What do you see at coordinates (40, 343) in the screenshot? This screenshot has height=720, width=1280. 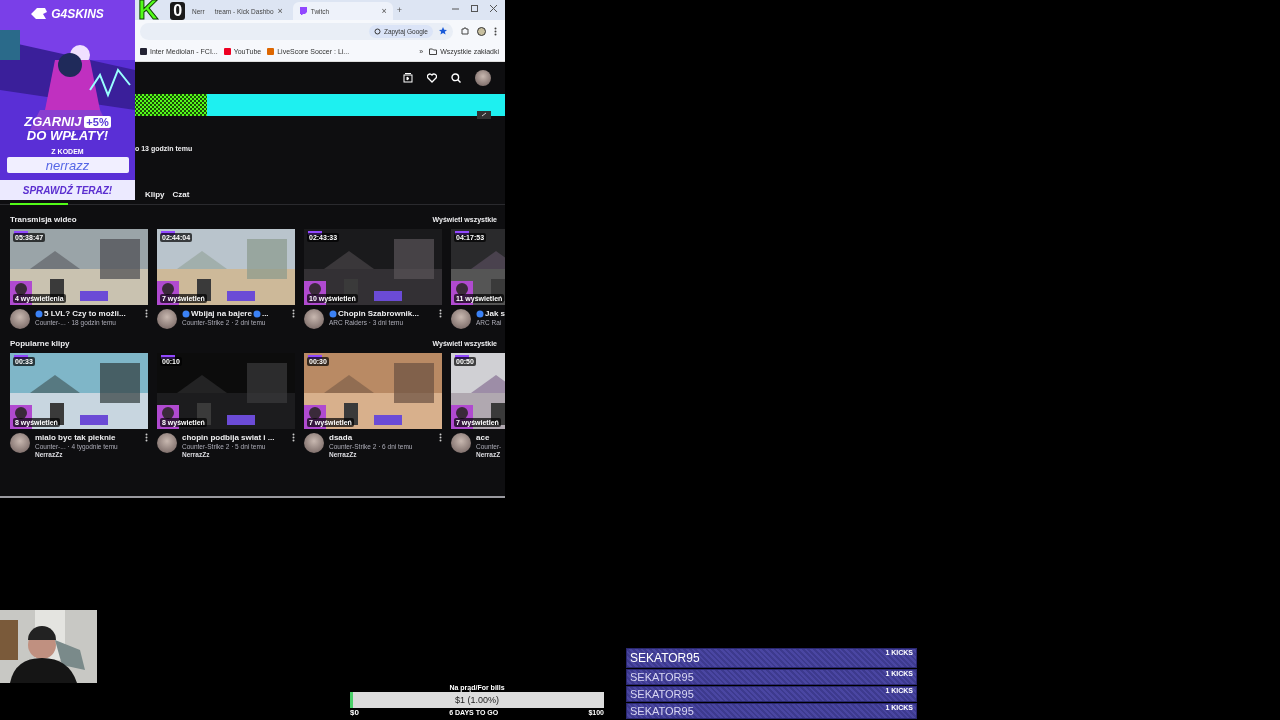 I see `section-title: Popularne klipy` at bounding box center [40, 343].